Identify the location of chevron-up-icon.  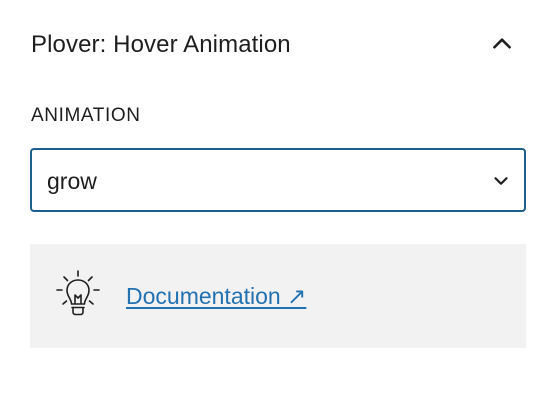
(502, 43).